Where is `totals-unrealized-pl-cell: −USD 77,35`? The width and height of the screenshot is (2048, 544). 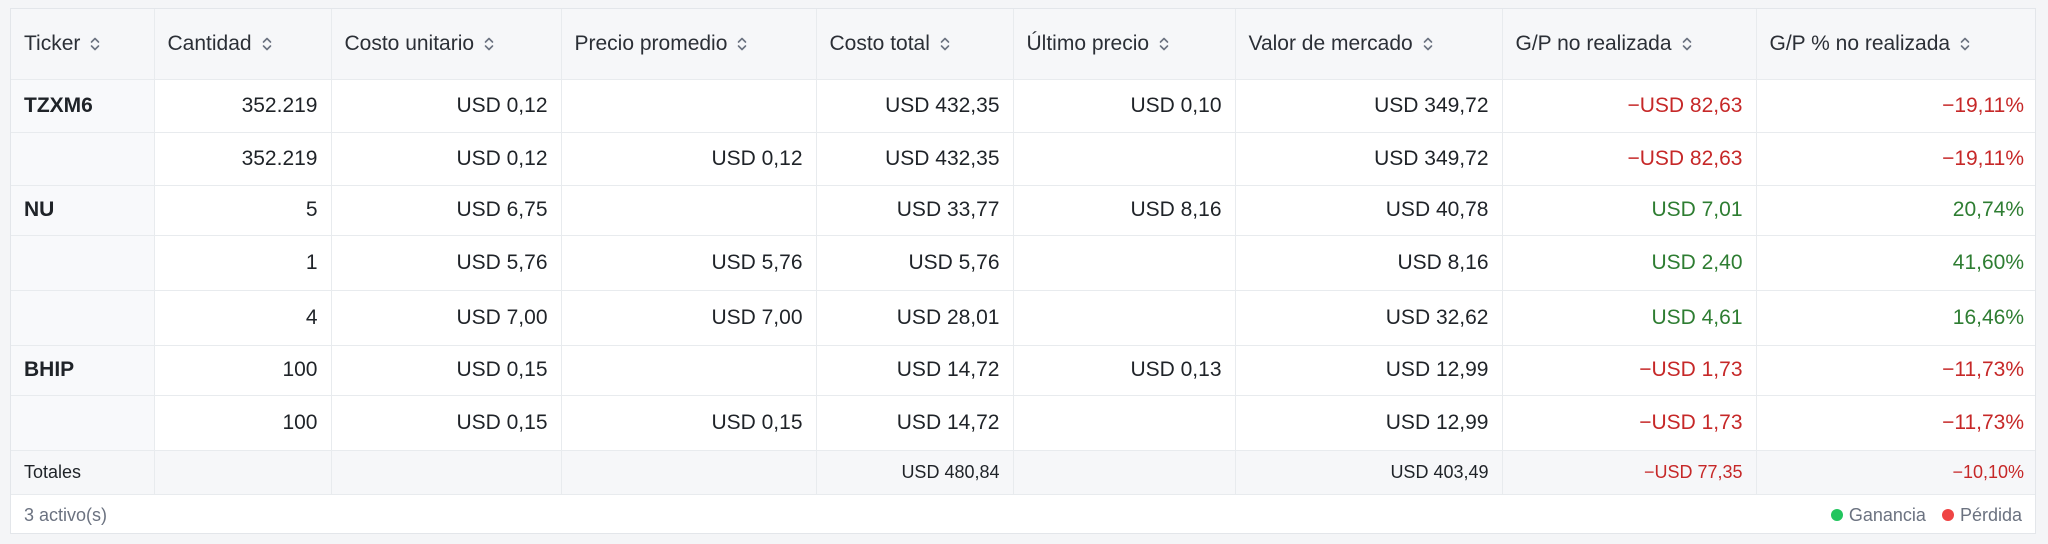 totals-unrealized-pl-cell: −USD 77,35 is located at coordinates (1629, 472).